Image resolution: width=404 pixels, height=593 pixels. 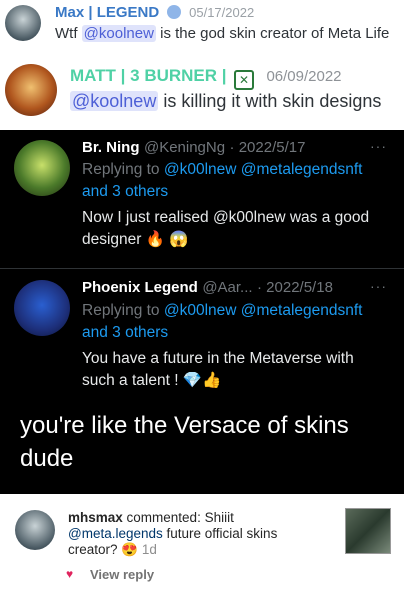 I want to click on display-name: Phoenix Legend, so click(x=140, y=287).